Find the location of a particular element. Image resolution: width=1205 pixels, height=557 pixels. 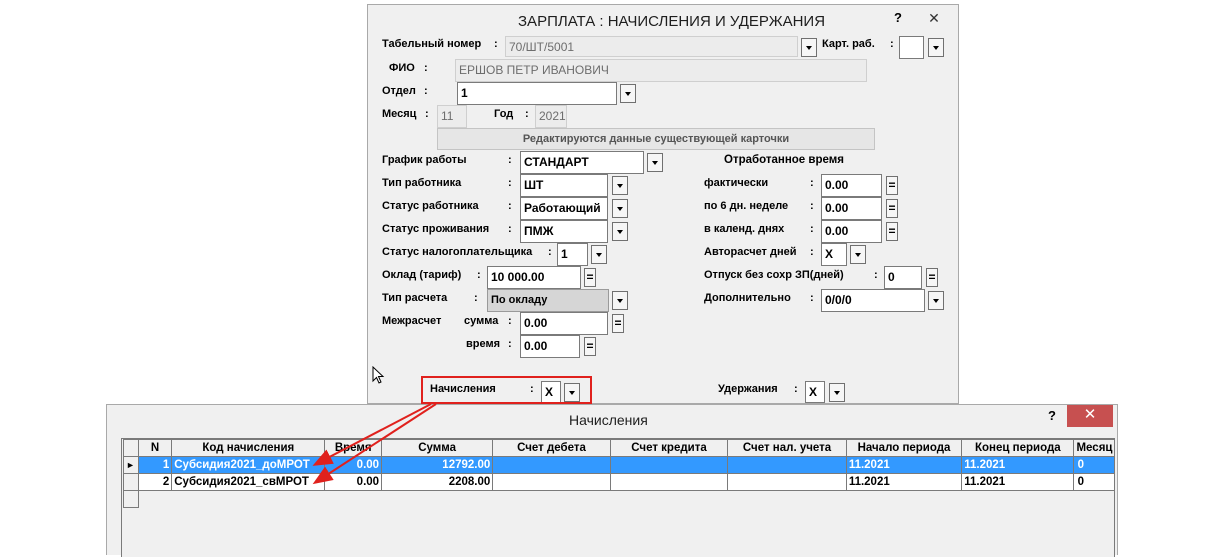

main-window-title: ЗАРПЛАТА : НАЧИСЛЕНИЯ И УДЕРЖАНИЯ is located at coordinates (672, 21).